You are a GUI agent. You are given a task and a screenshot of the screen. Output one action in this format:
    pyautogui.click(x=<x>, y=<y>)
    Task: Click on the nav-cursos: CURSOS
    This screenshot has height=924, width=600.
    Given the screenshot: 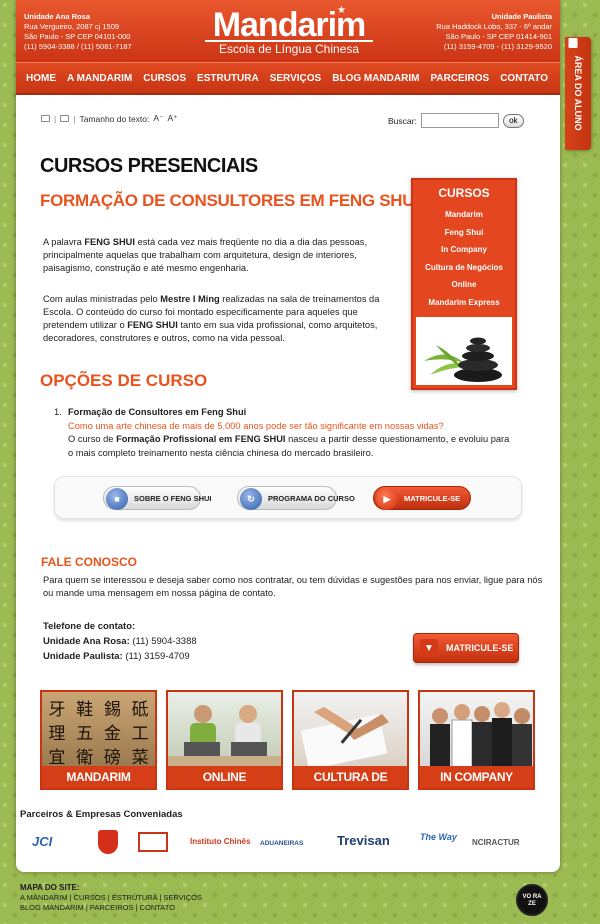 What is the action you would take?
    pyautogui.click(x=164, y=78)
    